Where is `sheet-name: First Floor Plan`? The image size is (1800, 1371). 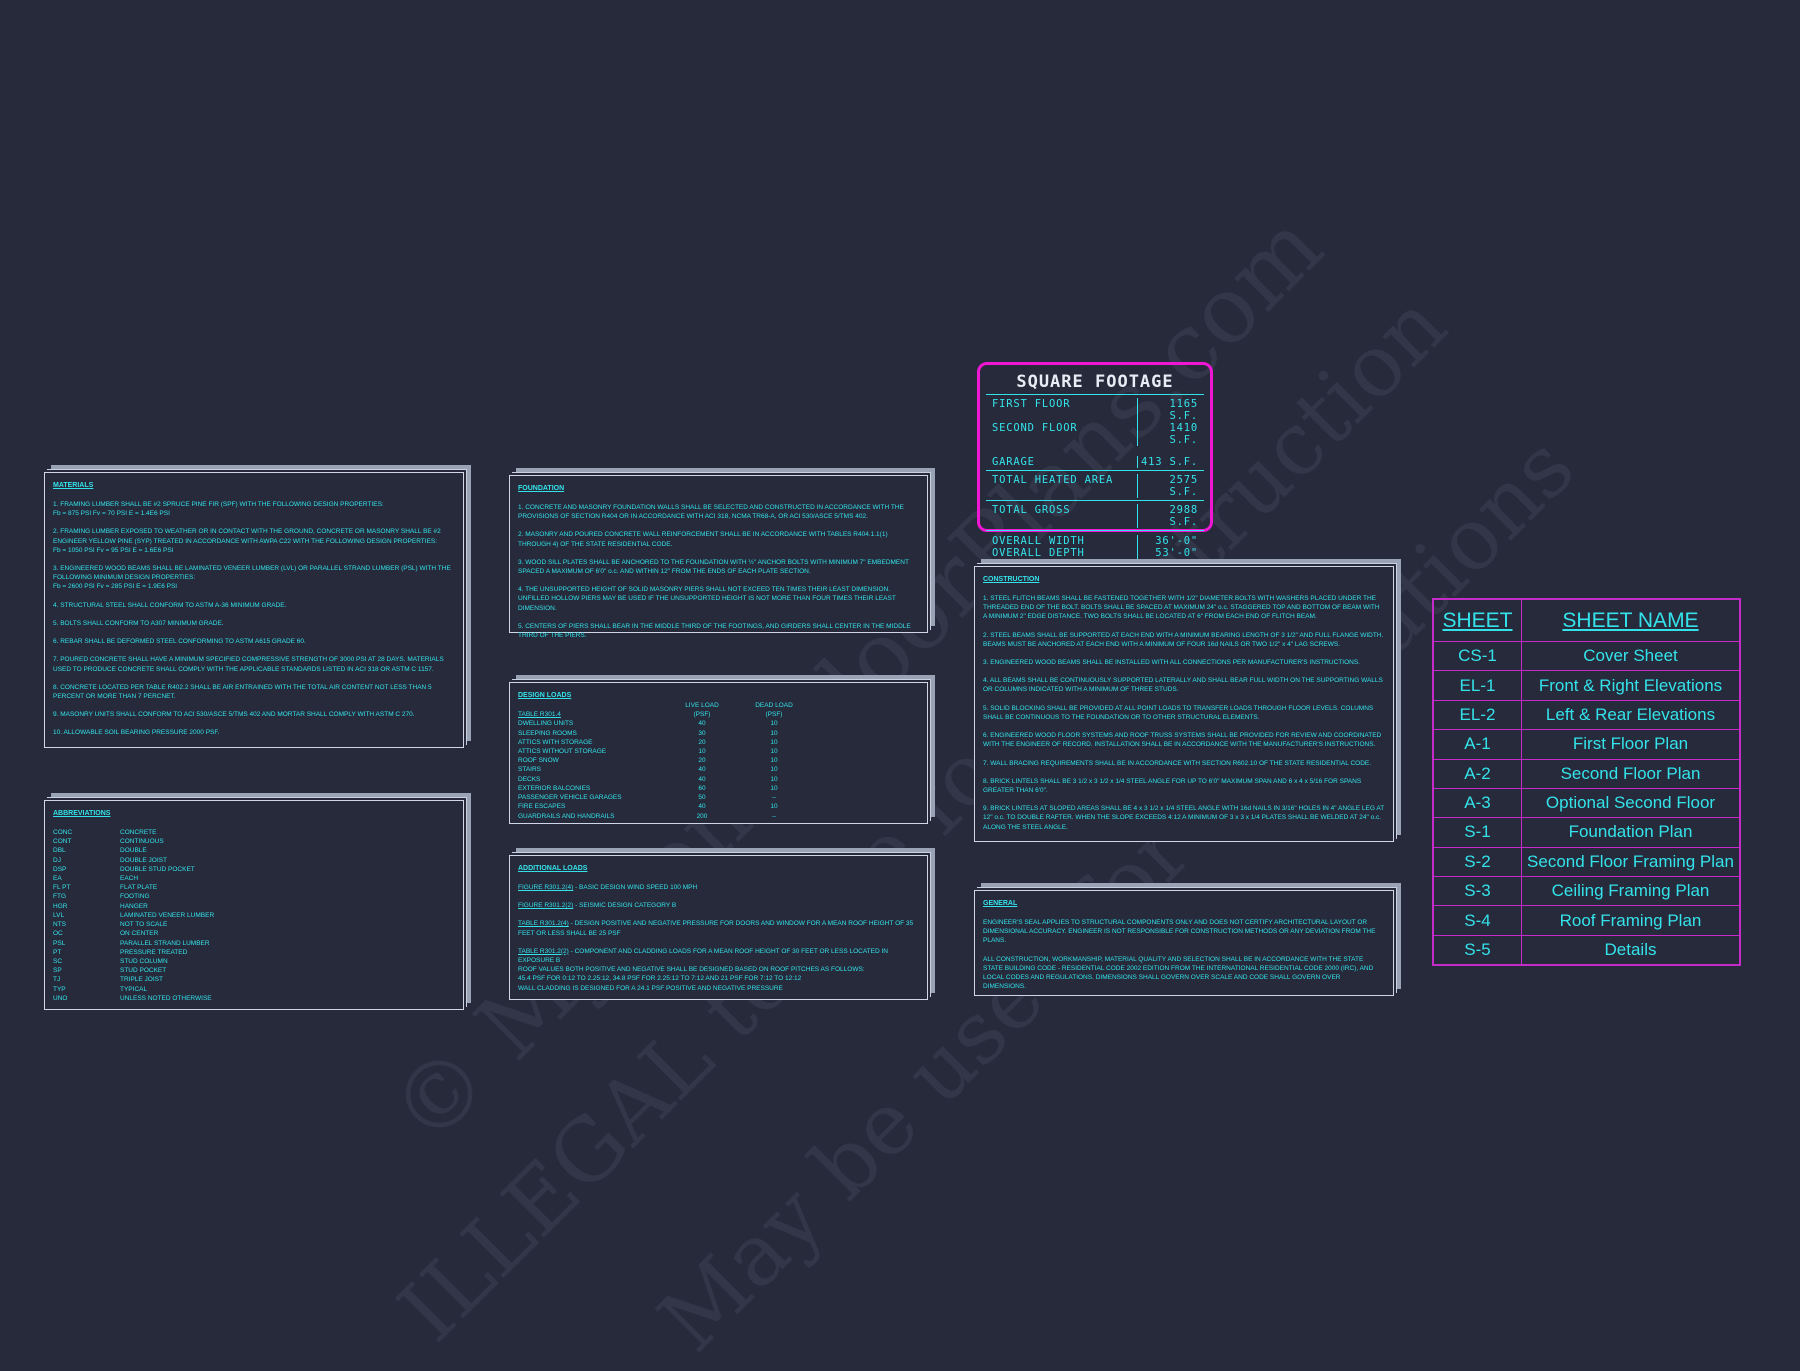
sheet-name: First Floor Plan is located at coordinates (1630, 744).